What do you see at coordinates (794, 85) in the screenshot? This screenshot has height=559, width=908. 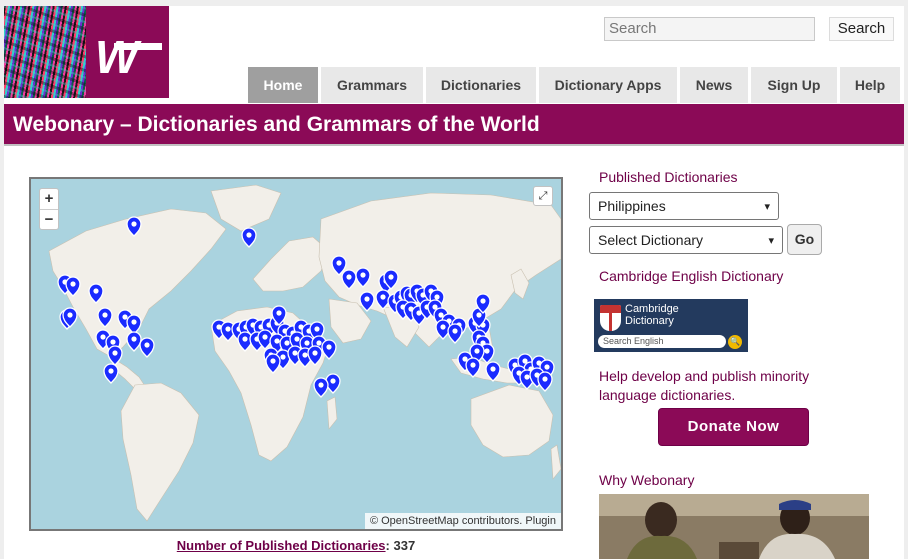 I see `tab-sign-up: Sign Up` at bounding box center [794, 85].